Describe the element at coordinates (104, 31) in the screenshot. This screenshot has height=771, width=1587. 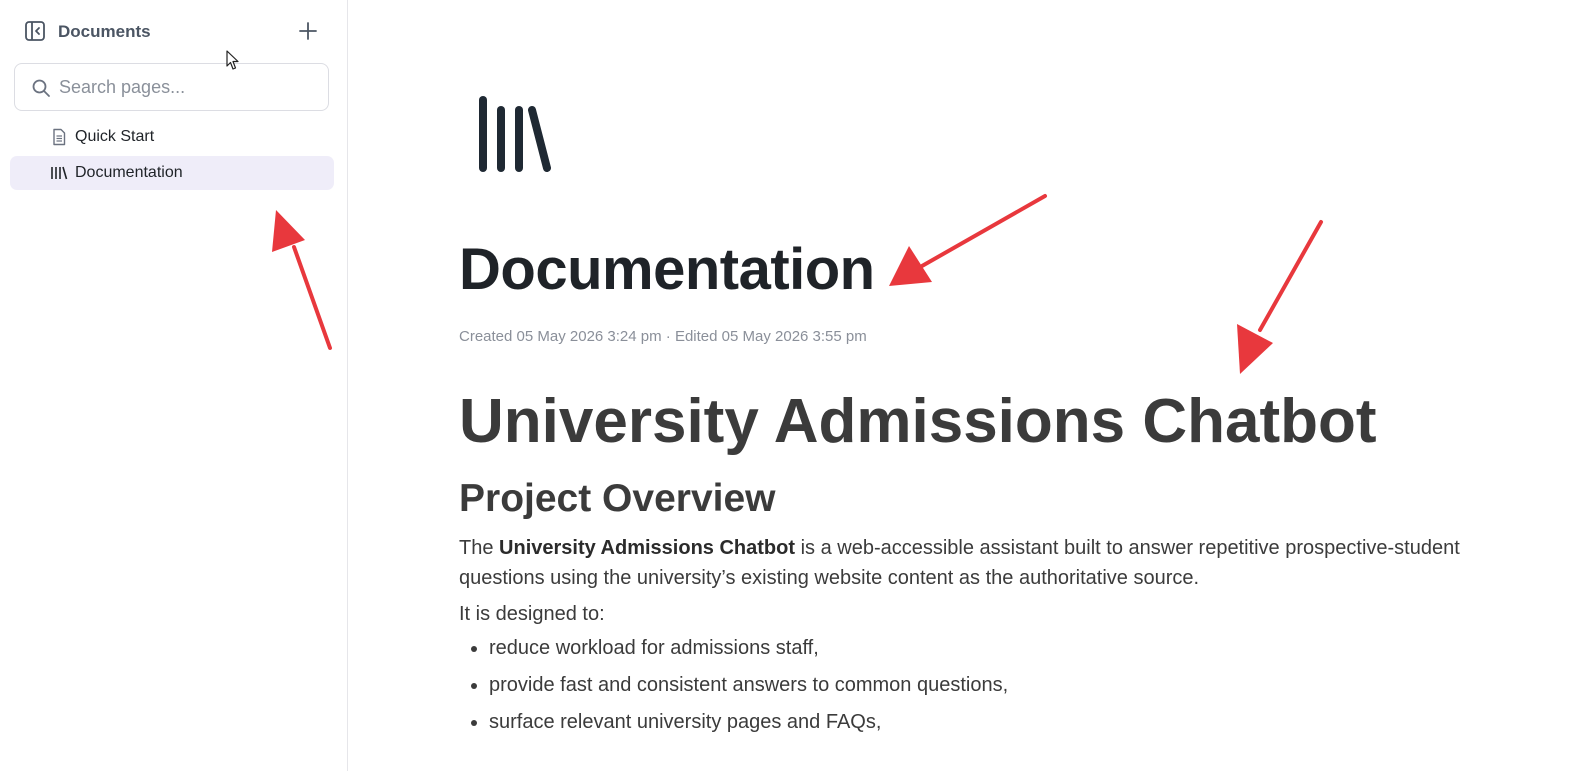
I see `sidebar-title: Documents` at that location.